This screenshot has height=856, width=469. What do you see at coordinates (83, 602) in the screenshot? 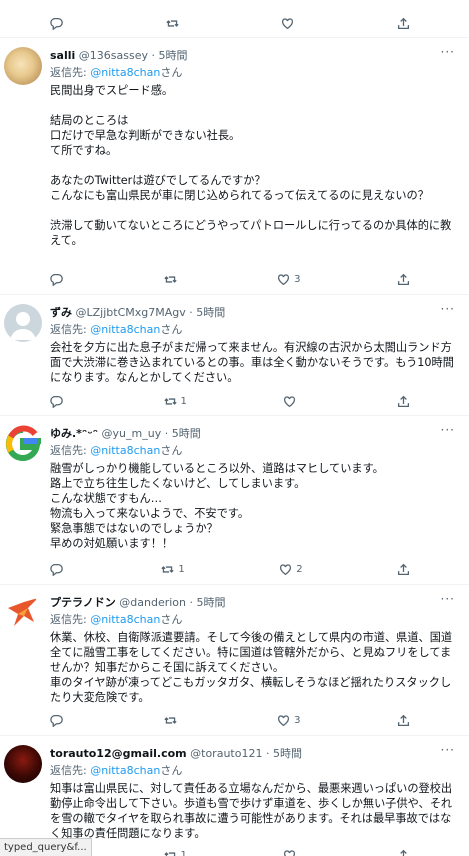
I see `display-name: プテラノドン` at bounding box center [83, 602].